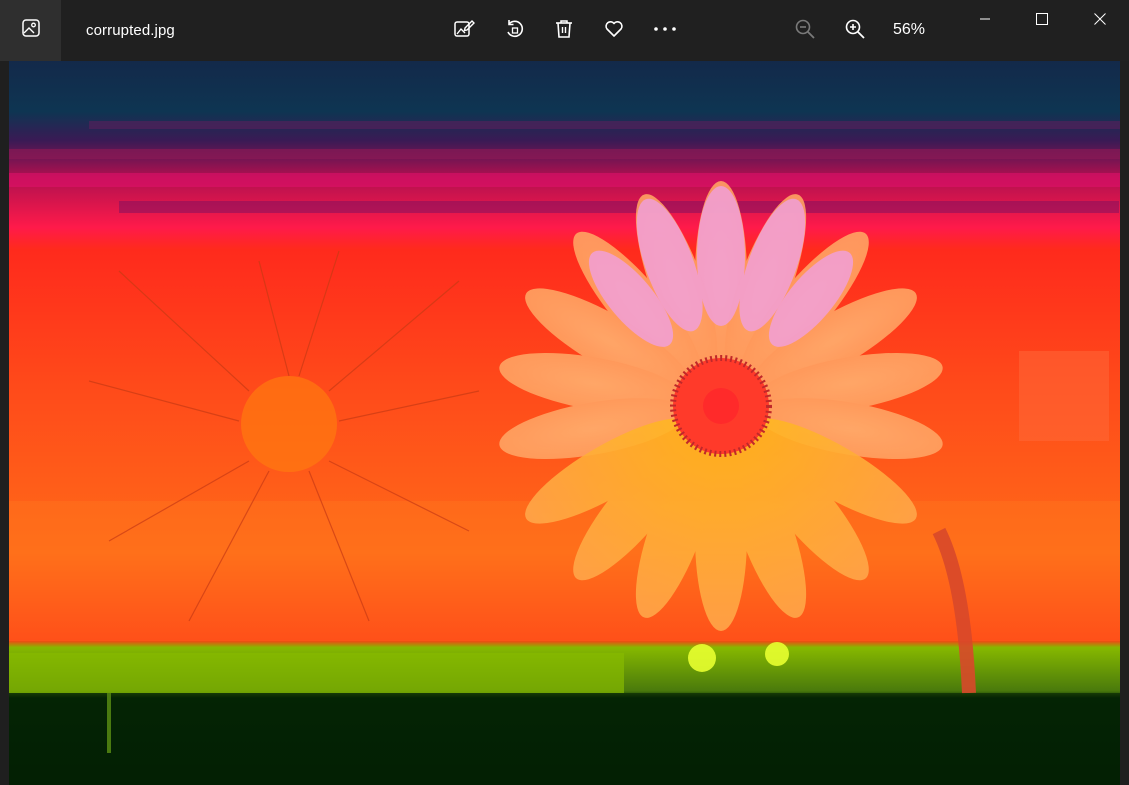 The width and height of the screenshot is (1129, 785). I want to click on zoom-level-label: 56%, so click(909, 30).